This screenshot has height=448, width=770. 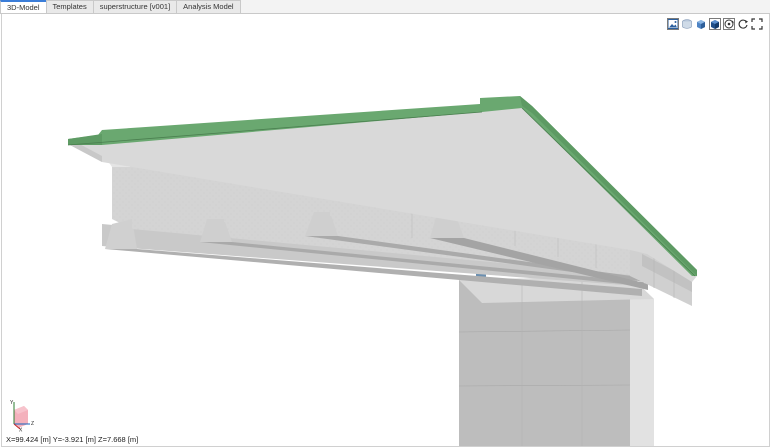 What do you see at coordinates (22, 416) in the screenshot?
I see `axis-triad: Y Z X` at bounding box center [22, 416].